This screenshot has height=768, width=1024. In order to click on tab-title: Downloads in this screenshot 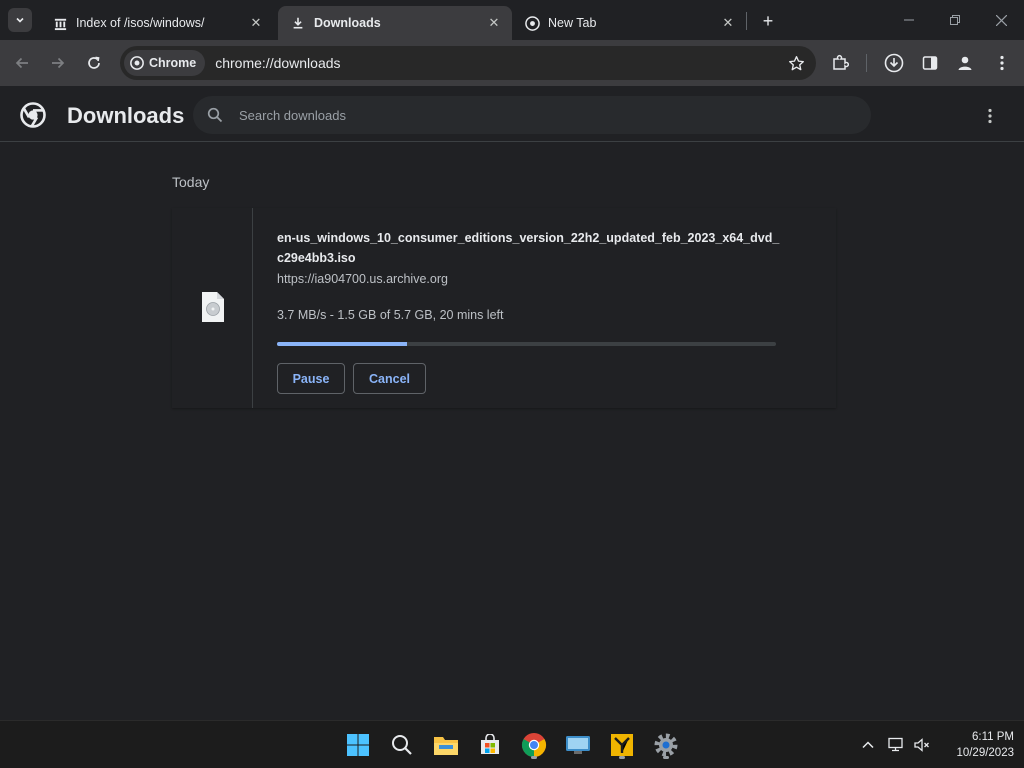, I will do `click(347, 23)`.